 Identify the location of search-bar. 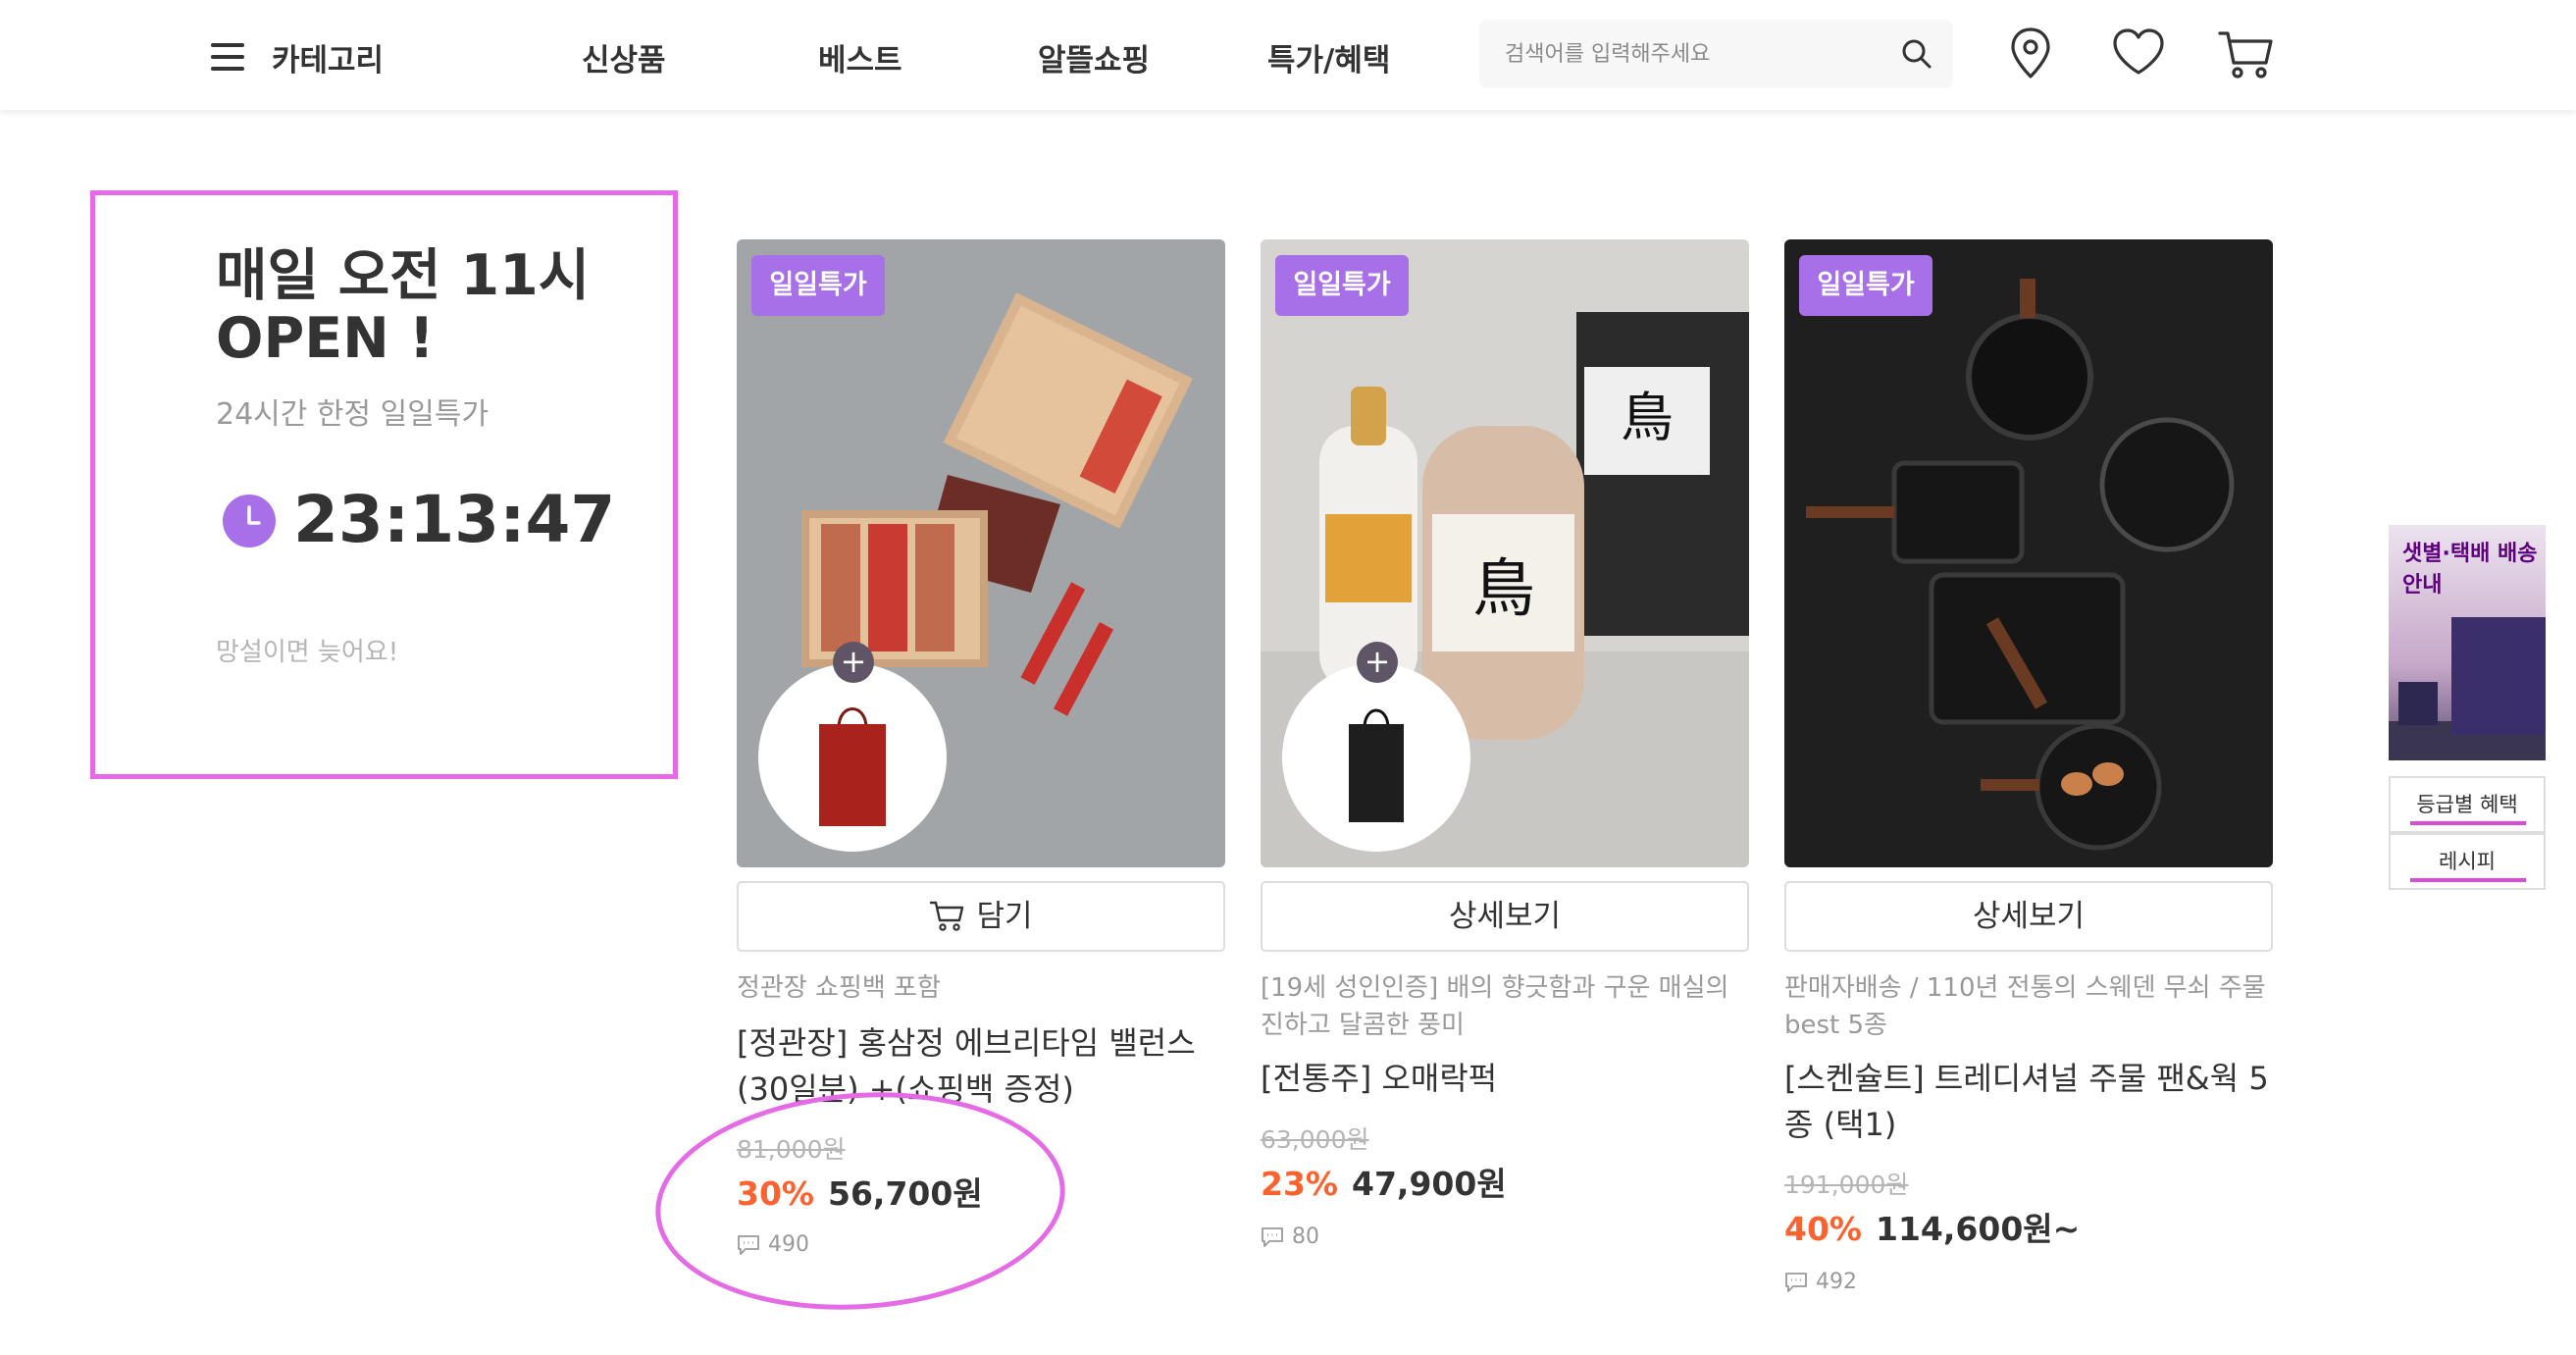
(1716, 54).